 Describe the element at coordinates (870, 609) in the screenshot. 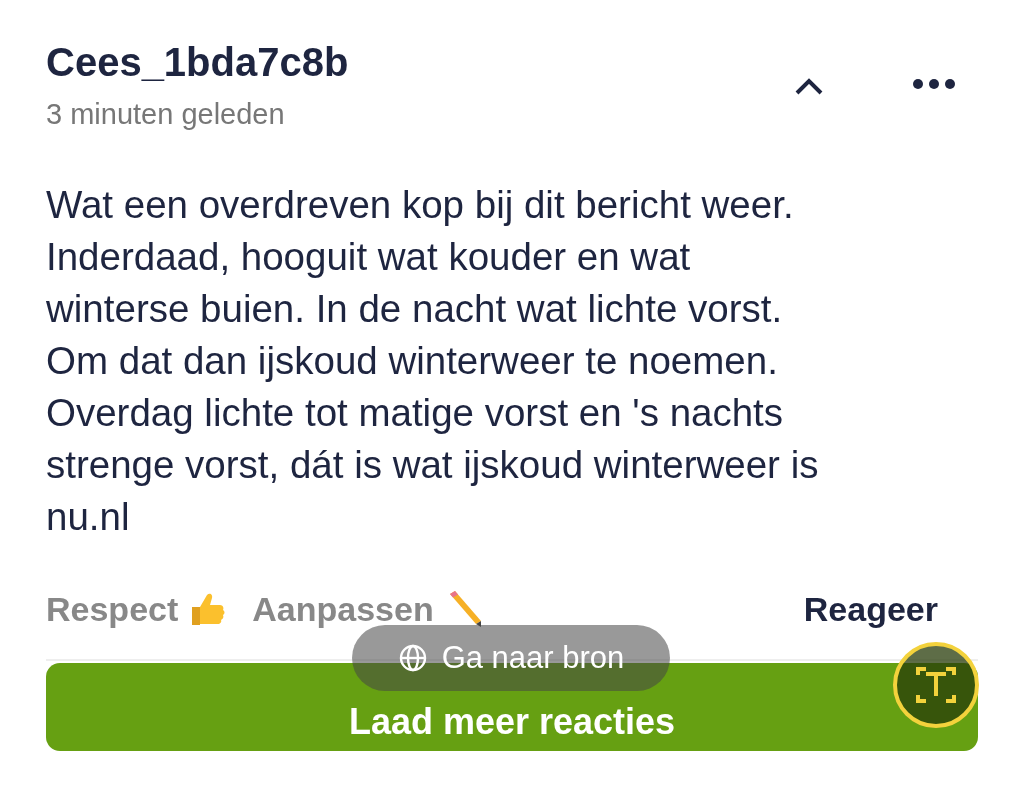

I see `reply-button: Reageer` at that location.